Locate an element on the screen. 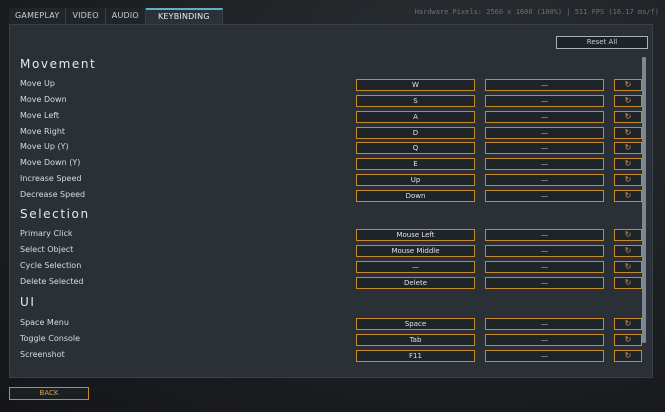 Image resolution: width=665 pixels, height=412 pixels. primary-key-button: Down is located at coordinates (415, 196).